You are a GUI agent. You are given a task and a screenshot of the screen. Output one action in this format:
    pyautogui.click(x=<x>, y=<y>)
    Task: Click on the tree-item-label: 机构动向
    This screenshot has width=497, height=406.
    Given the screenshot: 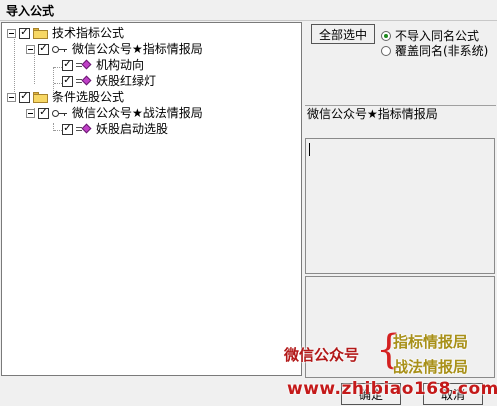 What is the action you would take?
    pyautogui.click(x=120, y=65)
    